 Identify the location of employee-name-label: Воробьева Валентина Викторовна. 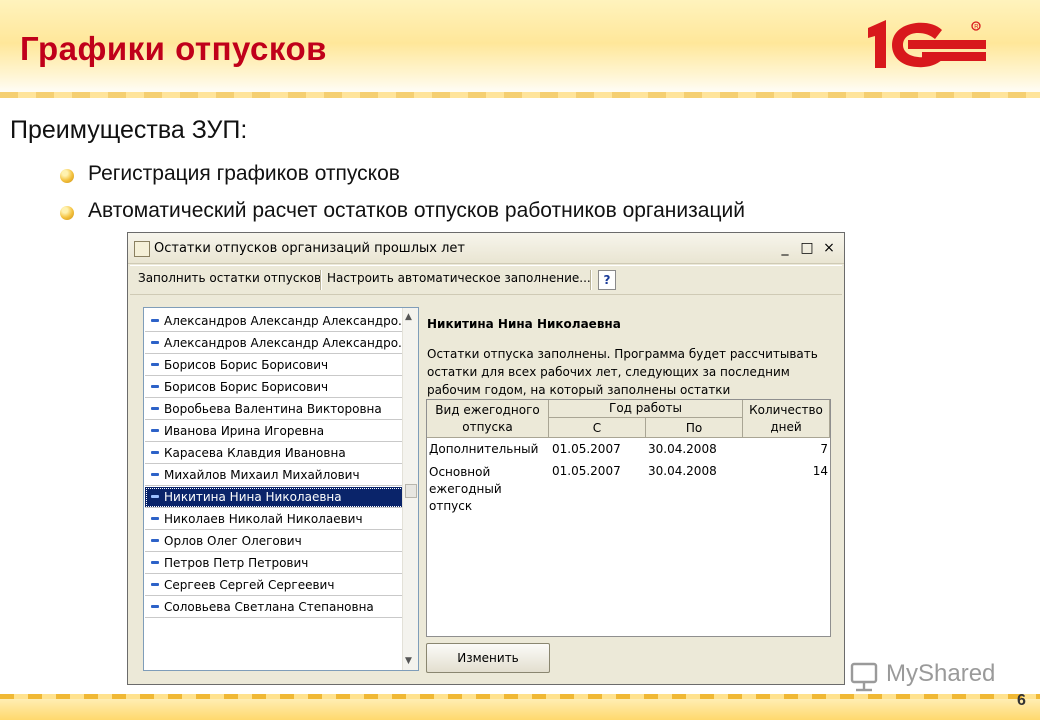
(273, 409).